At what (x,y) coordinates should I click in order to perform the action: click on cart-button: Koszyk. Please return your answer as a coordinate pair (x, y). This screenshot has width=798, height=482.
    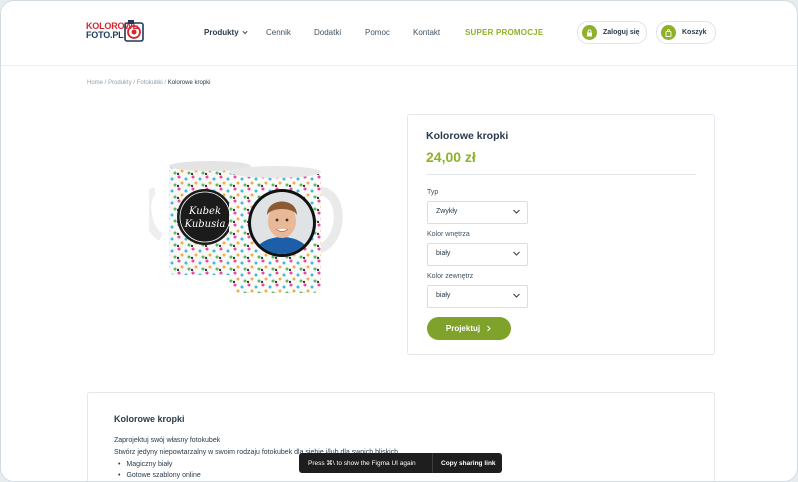
    Looking at the image, I should click on (686, 32).